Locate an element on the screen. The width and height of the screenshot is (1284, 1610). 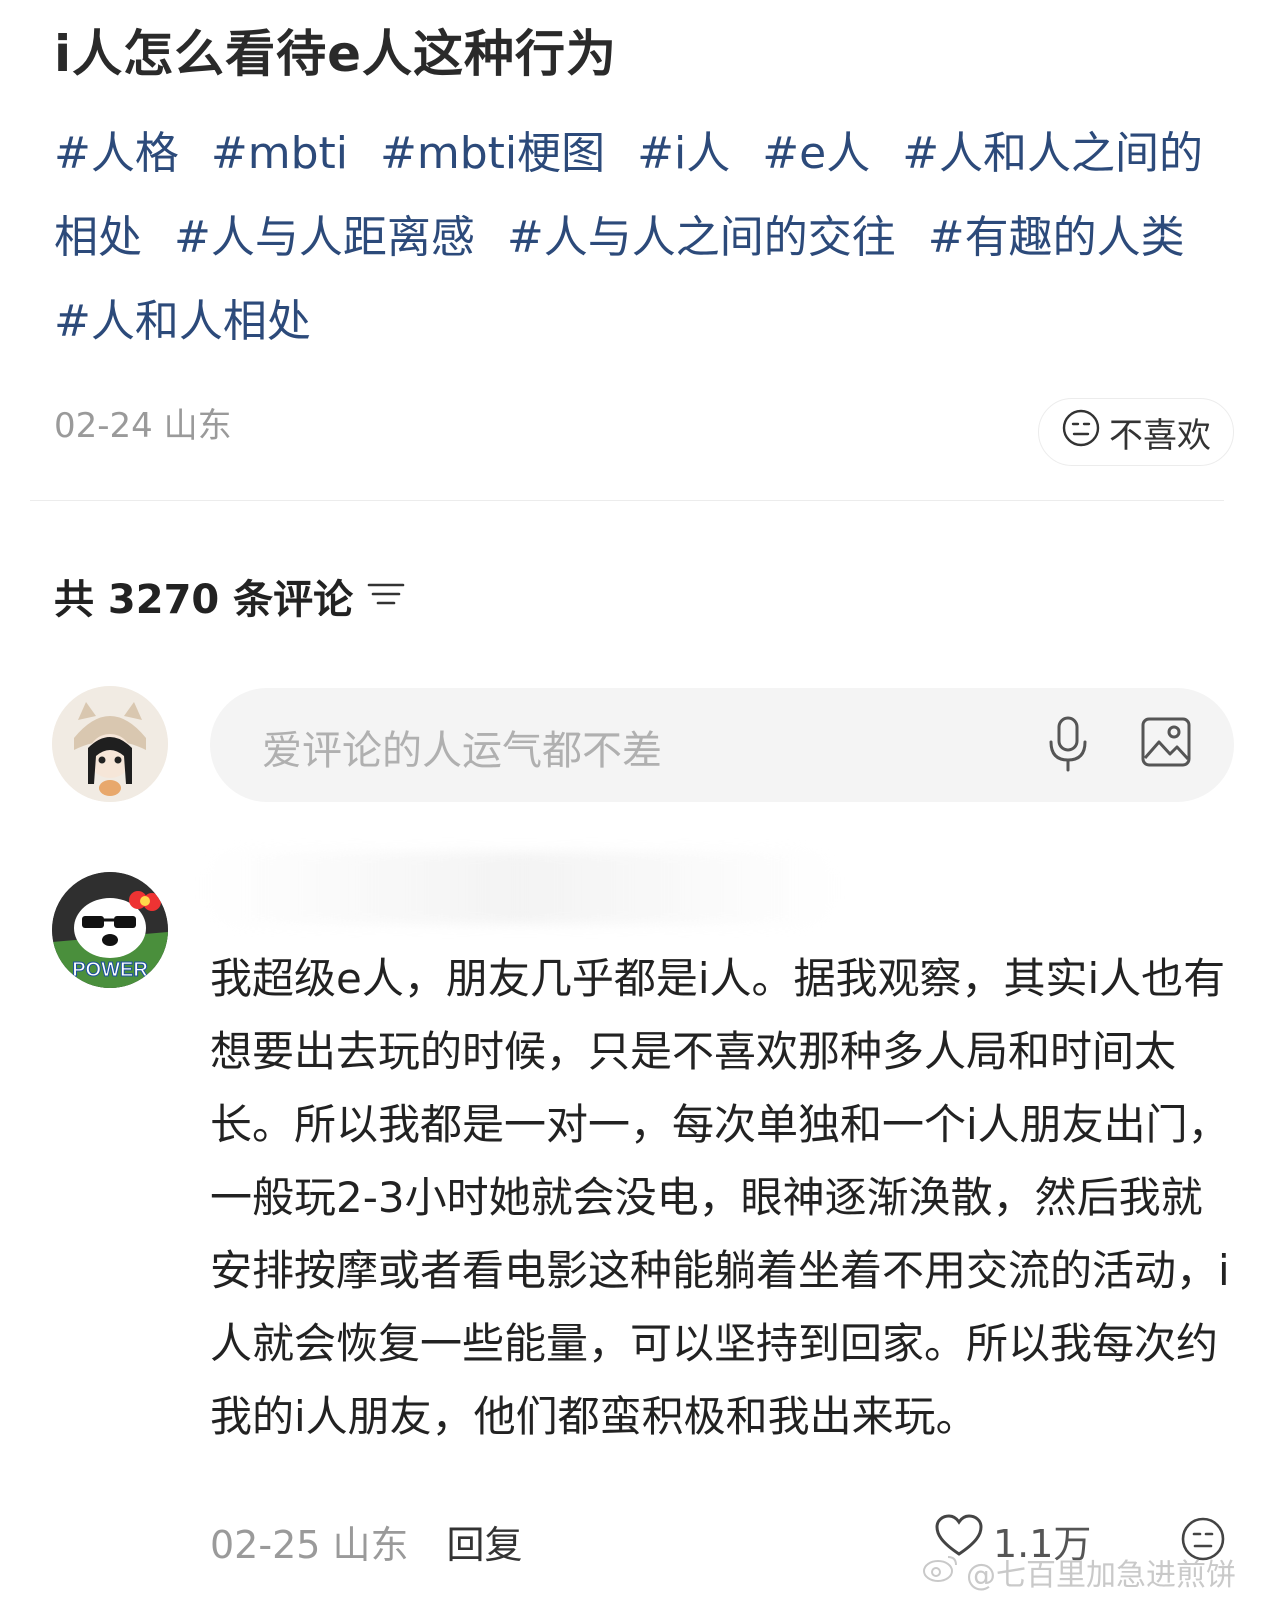
comment-date: 02-25 is located at coordinates (265, 1545).